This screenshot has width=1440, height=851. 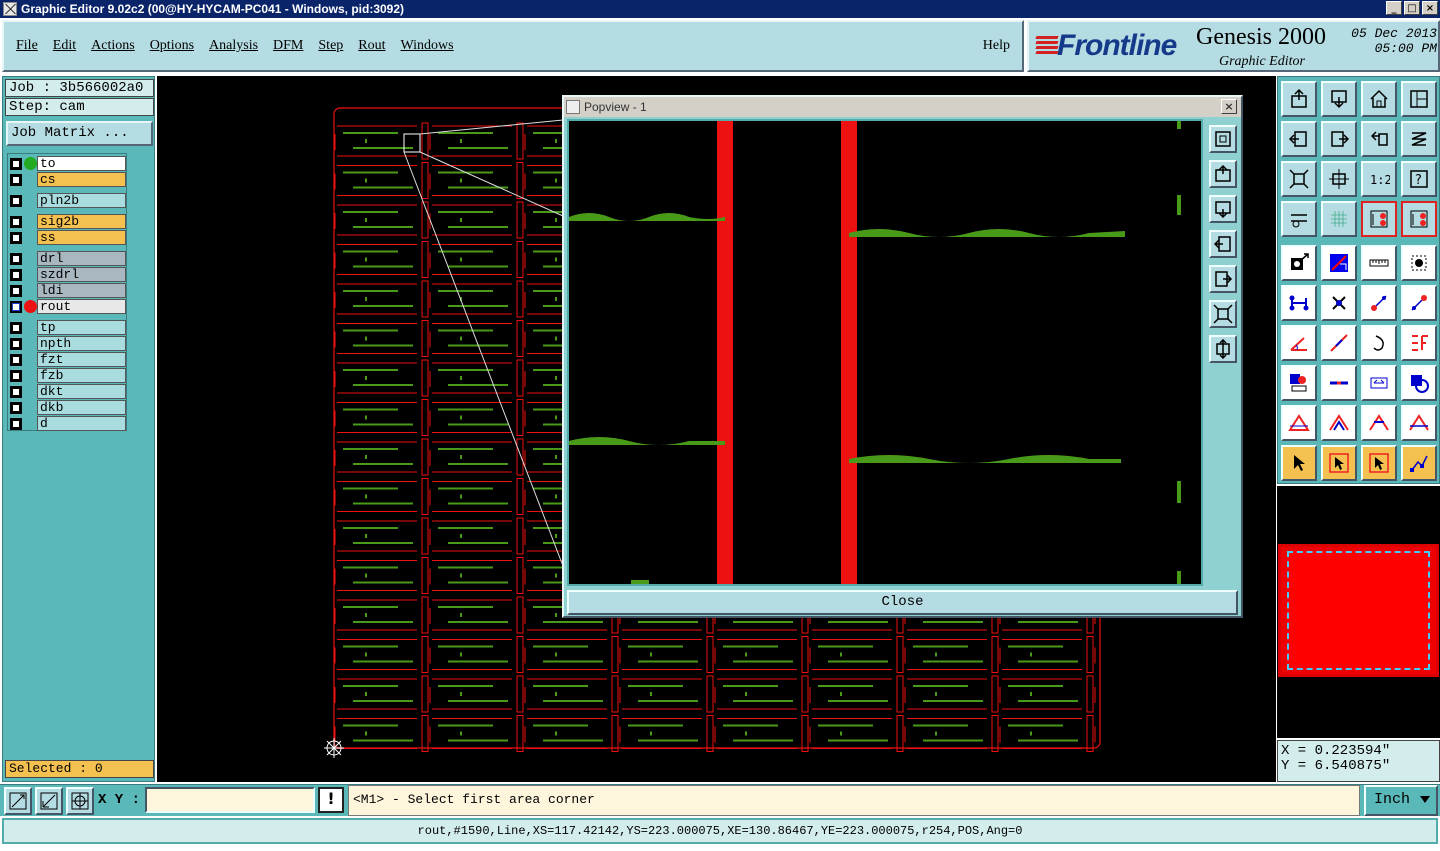 I want to click on menu-file: File, so click(x=27, y=46).